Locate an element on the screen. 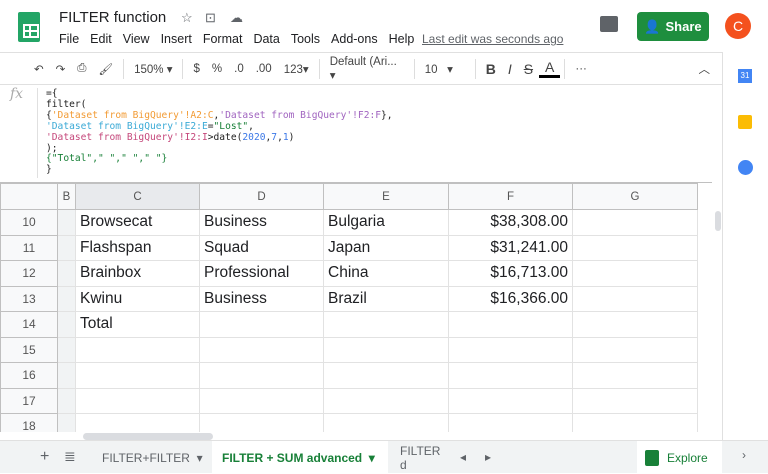  menu-tools: Tools is located at coordinates (305, 39).